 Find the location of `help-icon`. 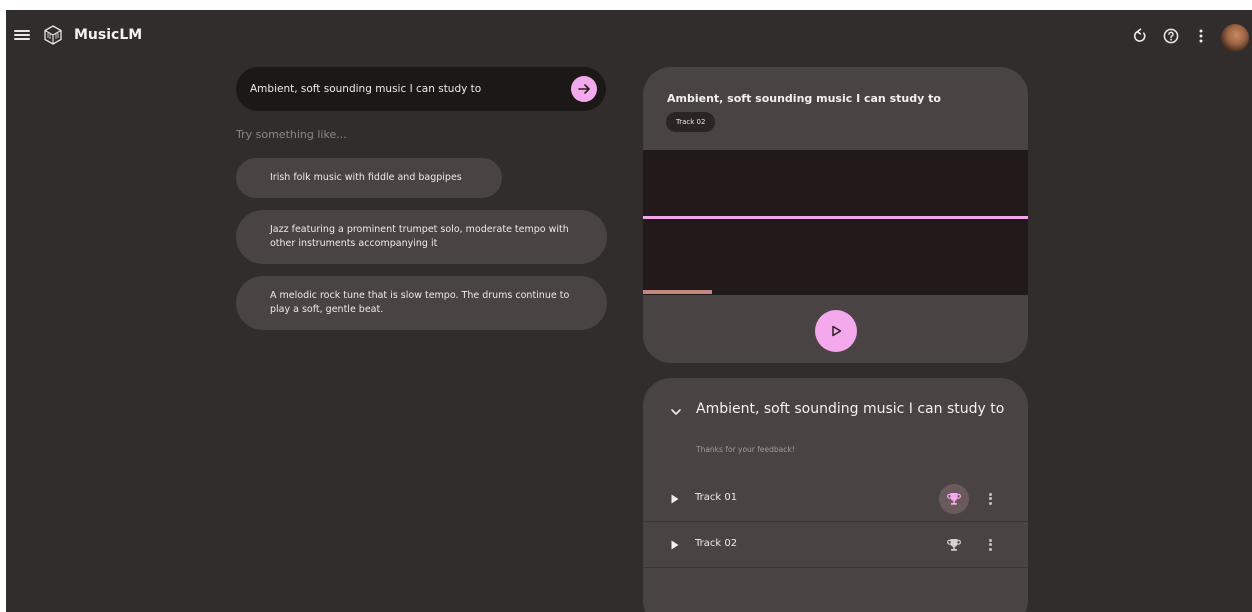

help-icon is located at coordinates (1171, 36).